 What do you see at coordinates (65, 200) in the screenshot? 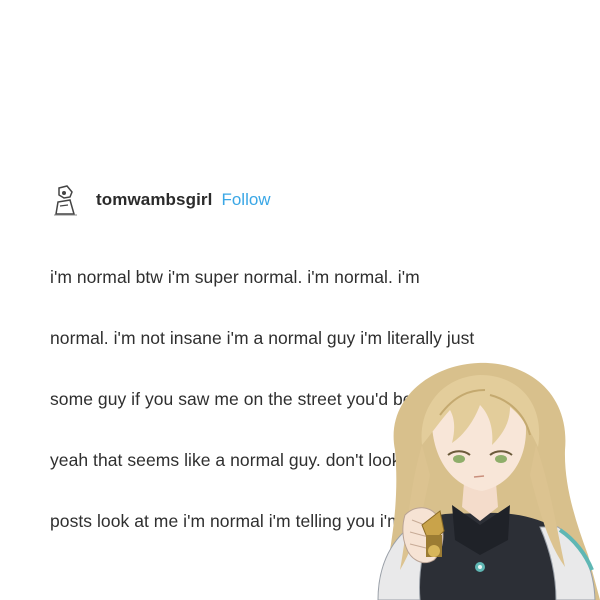
I see `avatar-icon` at bounding box center [65, 200].